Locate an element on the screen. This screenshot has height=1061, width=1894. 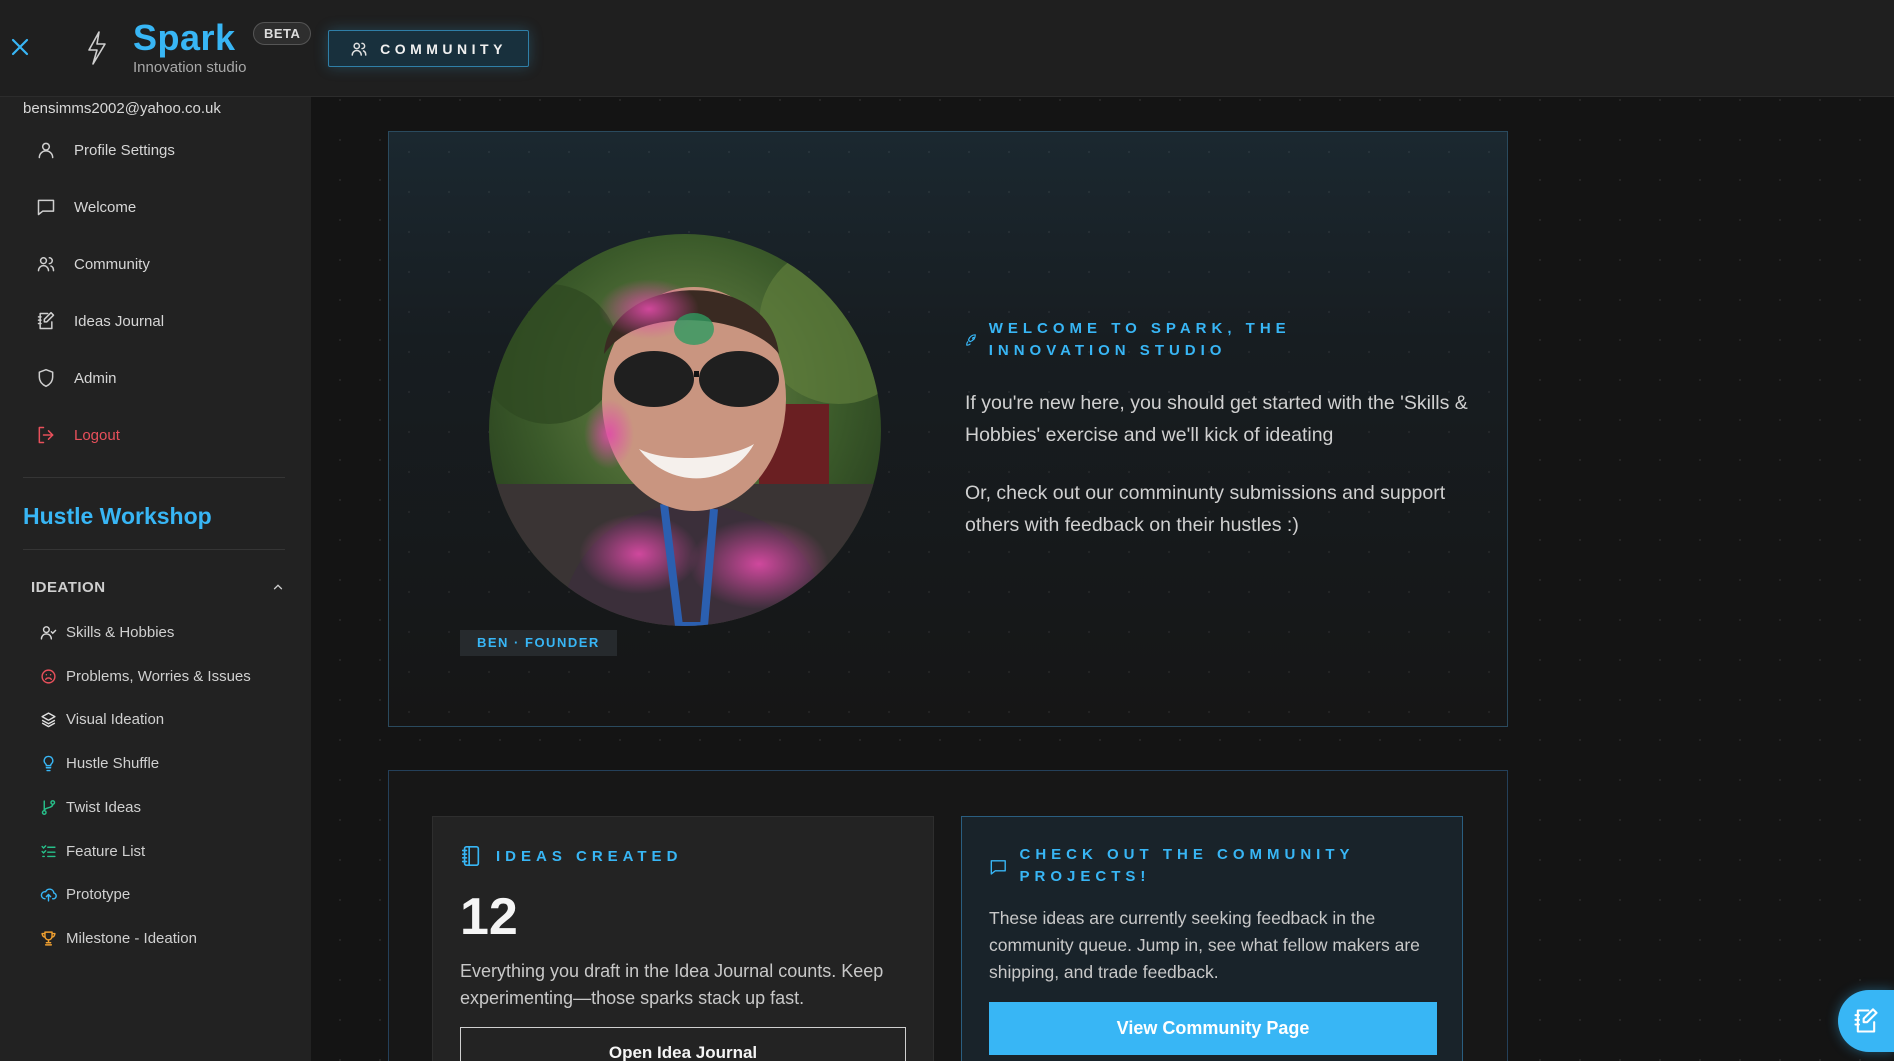
notebook-icon is located at coordinates (470, 856).